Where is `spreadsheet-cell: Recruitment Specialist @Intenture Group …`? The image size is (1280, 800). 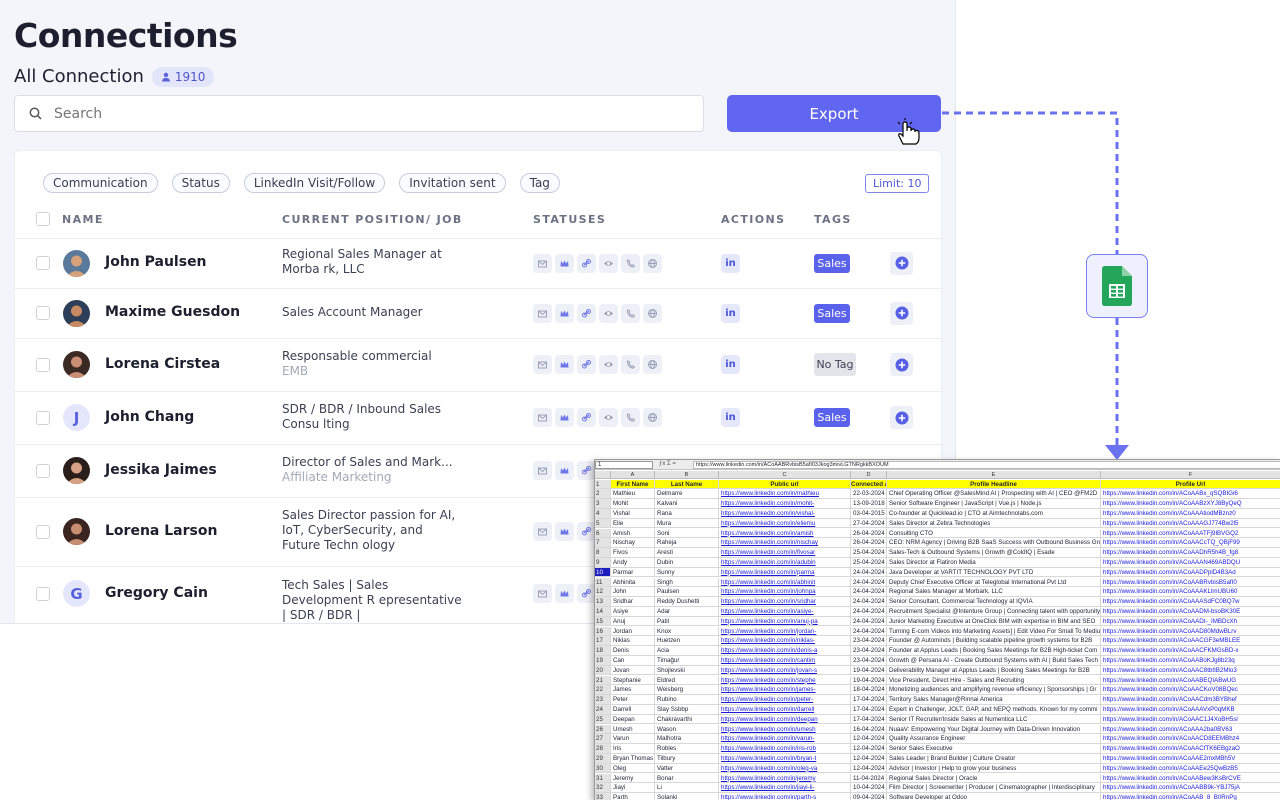 spreadsheet-cell: Recruitment Specialist @Intenture Group … is located at coordinates (994, 611).